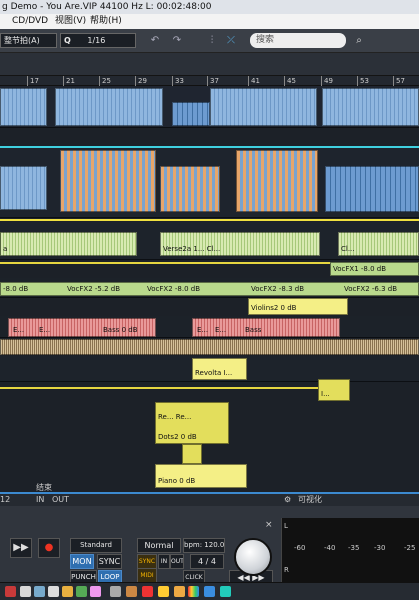 Image resolution: width=419 pixels, height=600 pixels. I want to click on time-signature: 4 / 4, so click(207, 561).